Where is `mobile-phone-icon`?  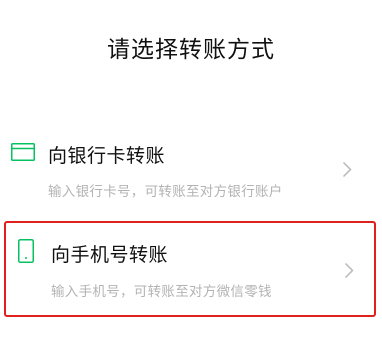 mobile-phone-icon is located at coordinates (26, 253).